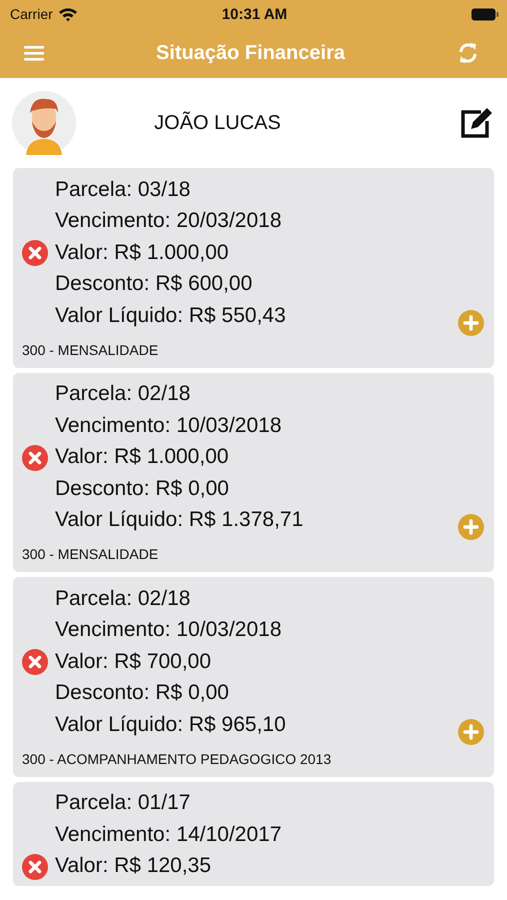 The image size is (507, 900). What do you see at coordinates (179, 520) in the screenshot?
I see `installment-detail: Valor Líquido: R$ 1.378,71` at bounding box center [179, 520].